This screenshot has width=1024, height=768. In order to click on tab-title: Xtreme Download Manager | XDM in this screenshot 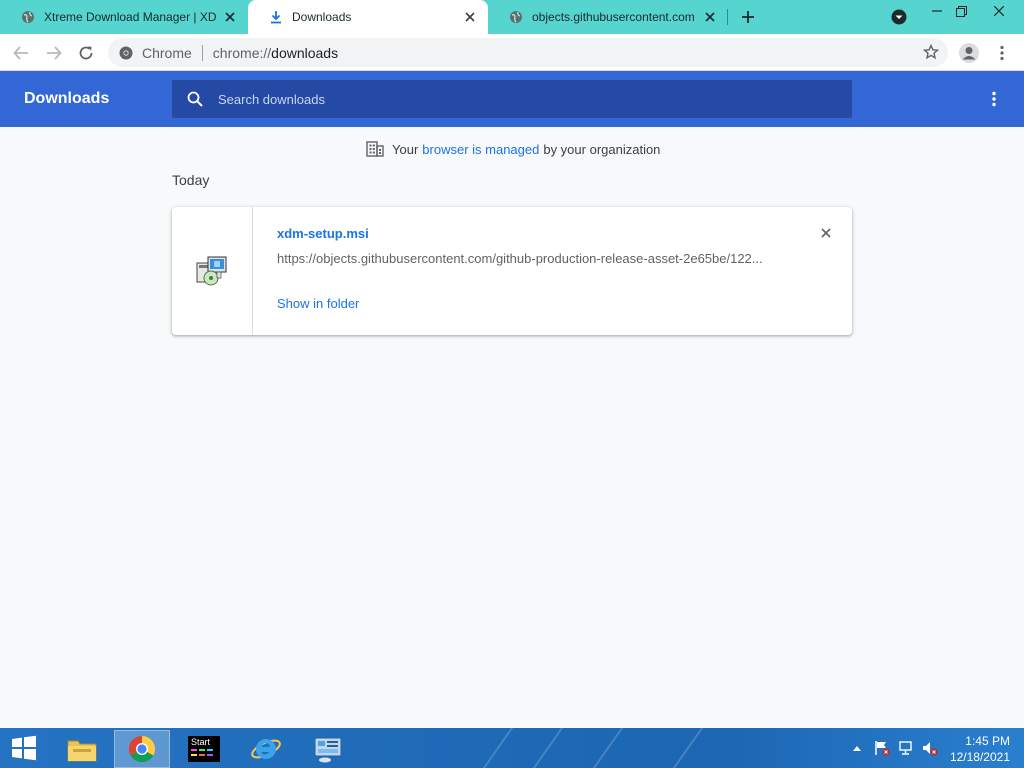, I will do `click(130, 17)`.